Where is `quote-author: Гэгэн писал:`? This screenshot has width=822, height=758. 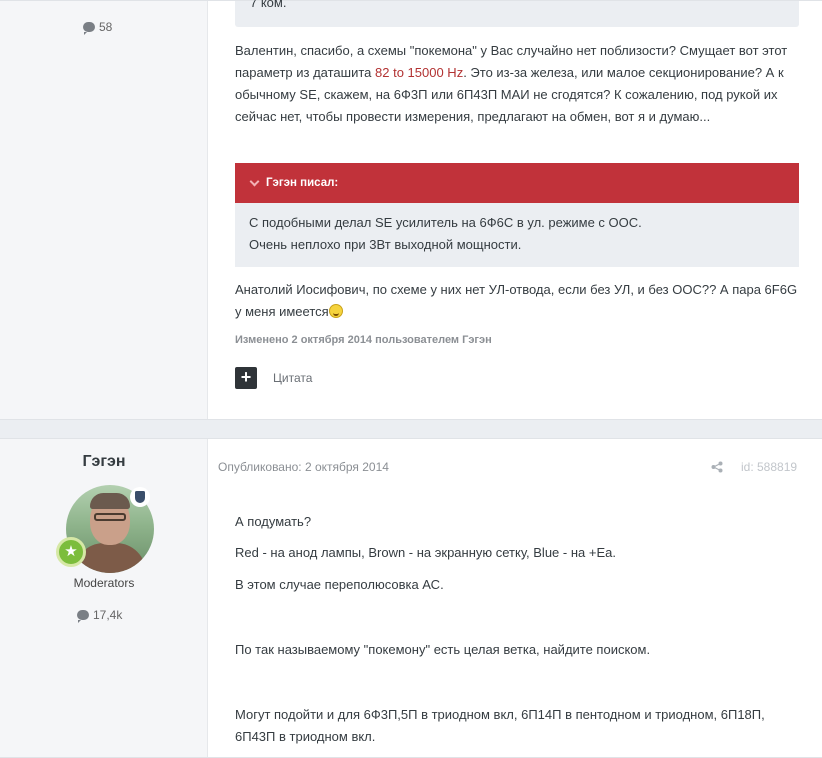
quote-author: Гэгэн писал: is located at coordinates (302, 183).